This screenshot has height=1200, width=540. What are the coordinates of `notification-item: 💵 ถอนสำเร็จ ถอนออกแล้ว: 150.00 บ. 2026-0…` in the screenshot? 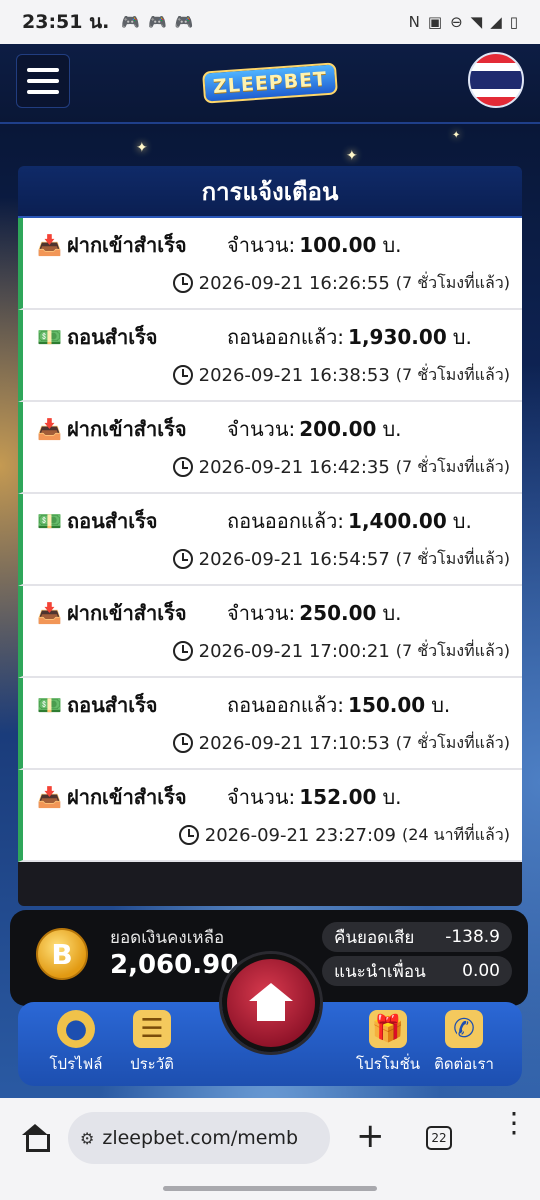 It's located at (270, 724).